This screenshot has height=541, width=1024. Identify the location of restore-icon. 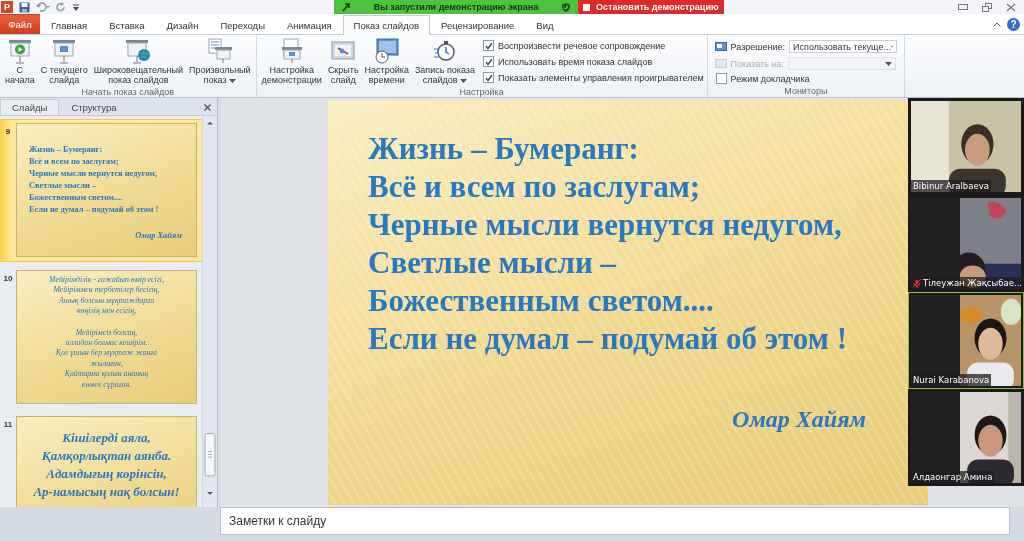
(987, 7).